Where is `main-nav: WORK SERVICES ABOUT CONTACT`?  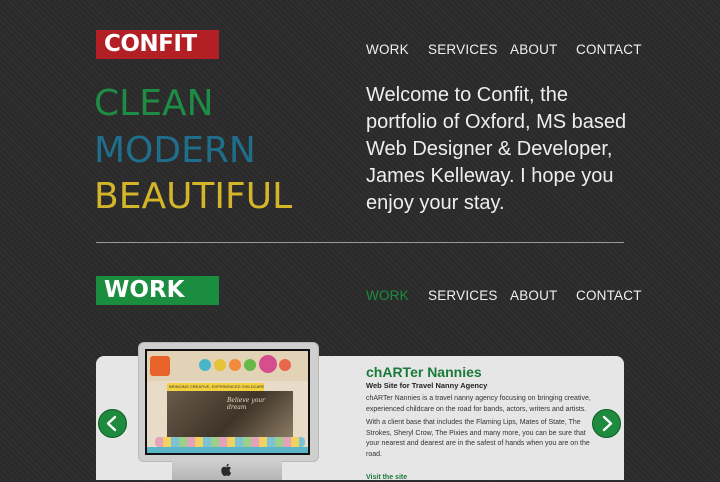 main-nav: WORK SERVICES ABOUT CONTACT is located at coordinates (503, 51).